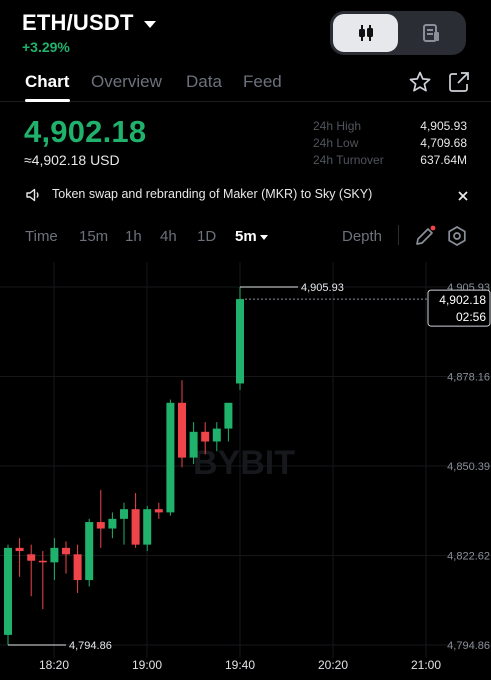  Describe the element at coordinates (443, 160) in the screenshot. I see `stat-value: 637.64M` at that location.